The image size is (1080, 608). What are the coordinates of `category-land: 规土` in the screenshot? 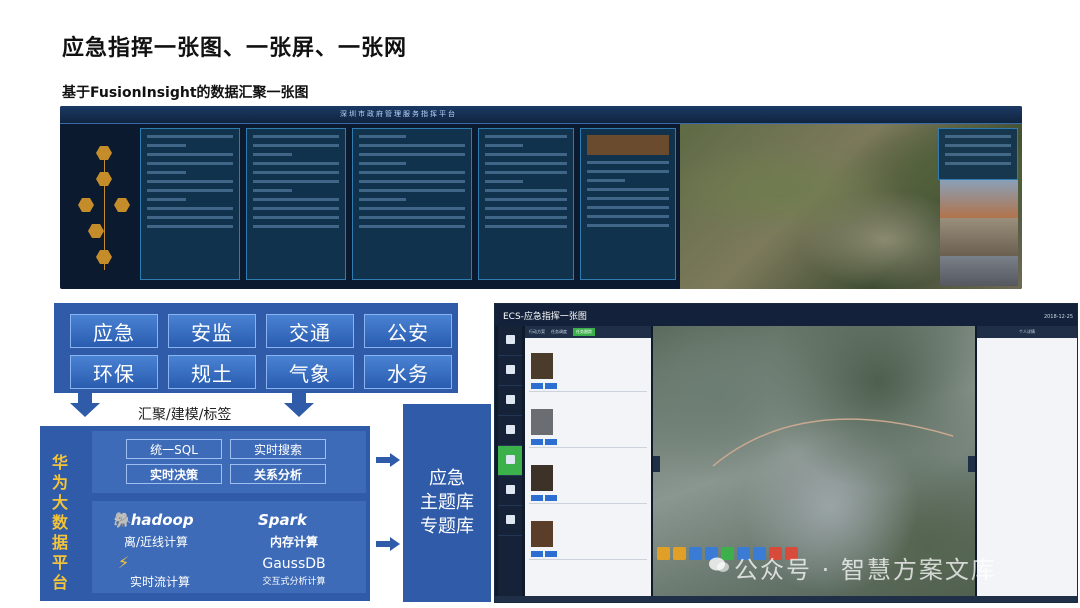 It's located at (212, 372).